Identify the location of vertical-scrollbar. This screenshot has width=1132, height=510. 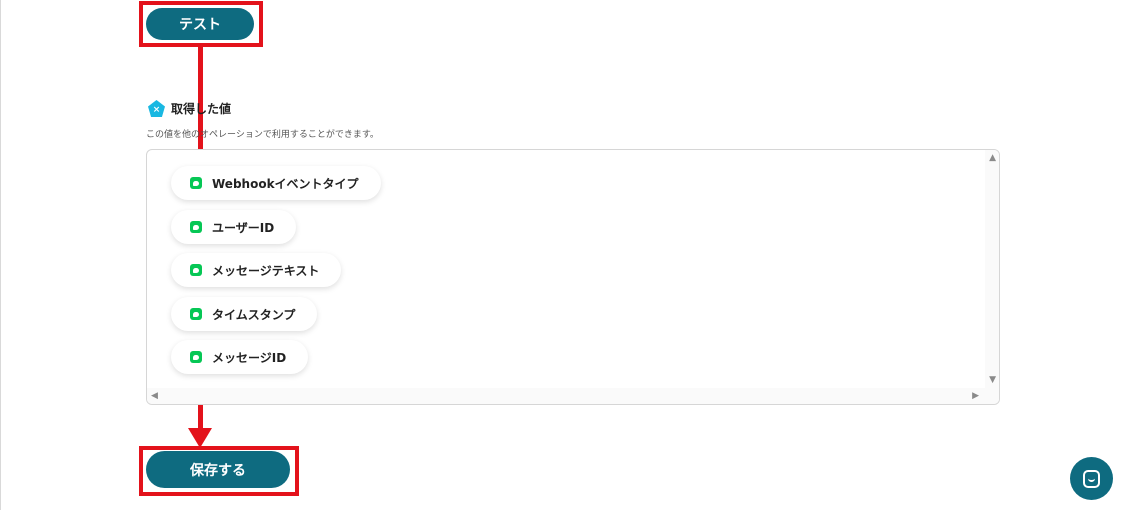
(992, 270).